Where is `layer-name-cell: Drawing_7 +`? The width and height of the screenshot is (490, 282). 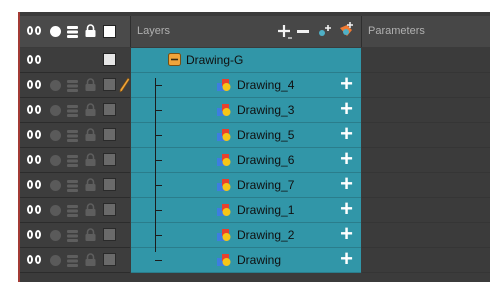 layer-name-cell: Drawing_7 + is located at coordinates (246, 185).